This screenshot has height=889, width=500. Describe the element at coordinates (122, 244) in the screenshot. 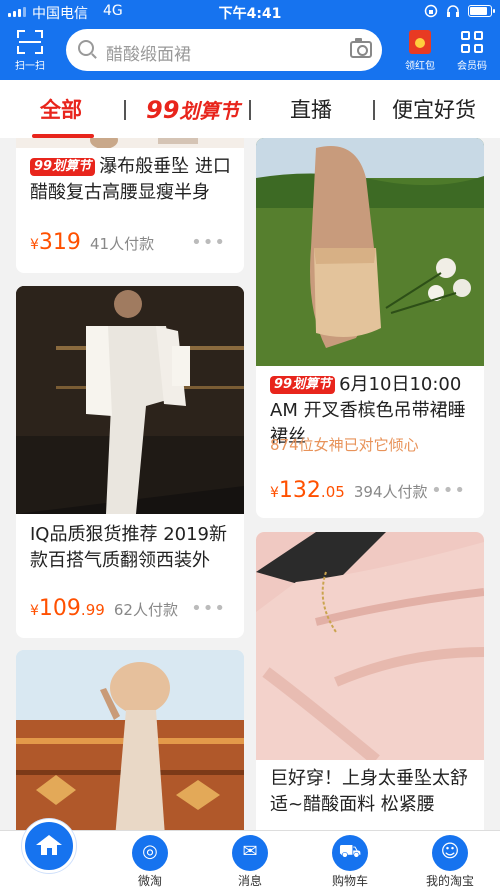

I see `payer-count: 41人付款` at that location.